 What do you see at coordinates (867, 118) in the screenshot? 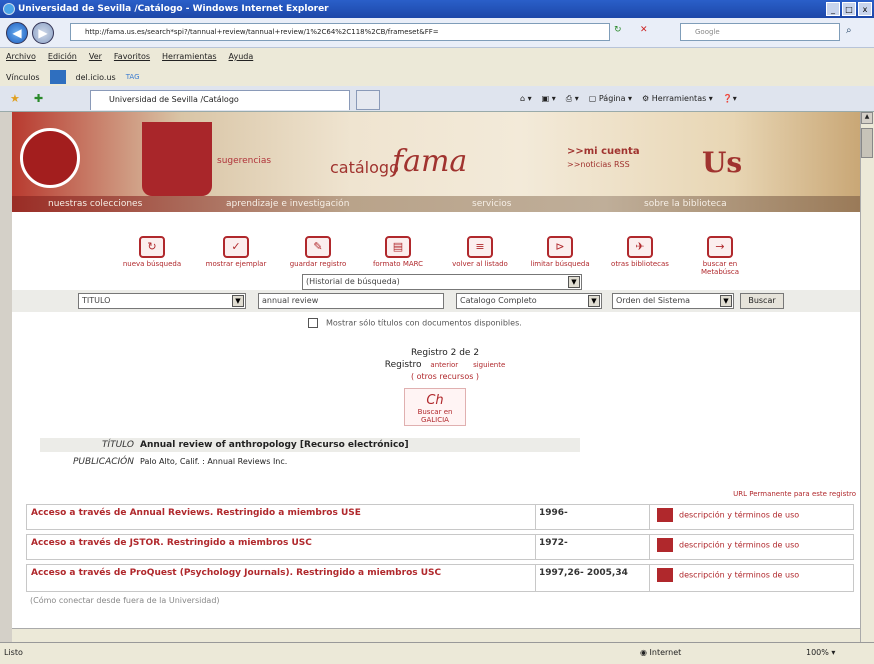
I see `scroll-up-icon: ▲` at bounding box center [867, 118].